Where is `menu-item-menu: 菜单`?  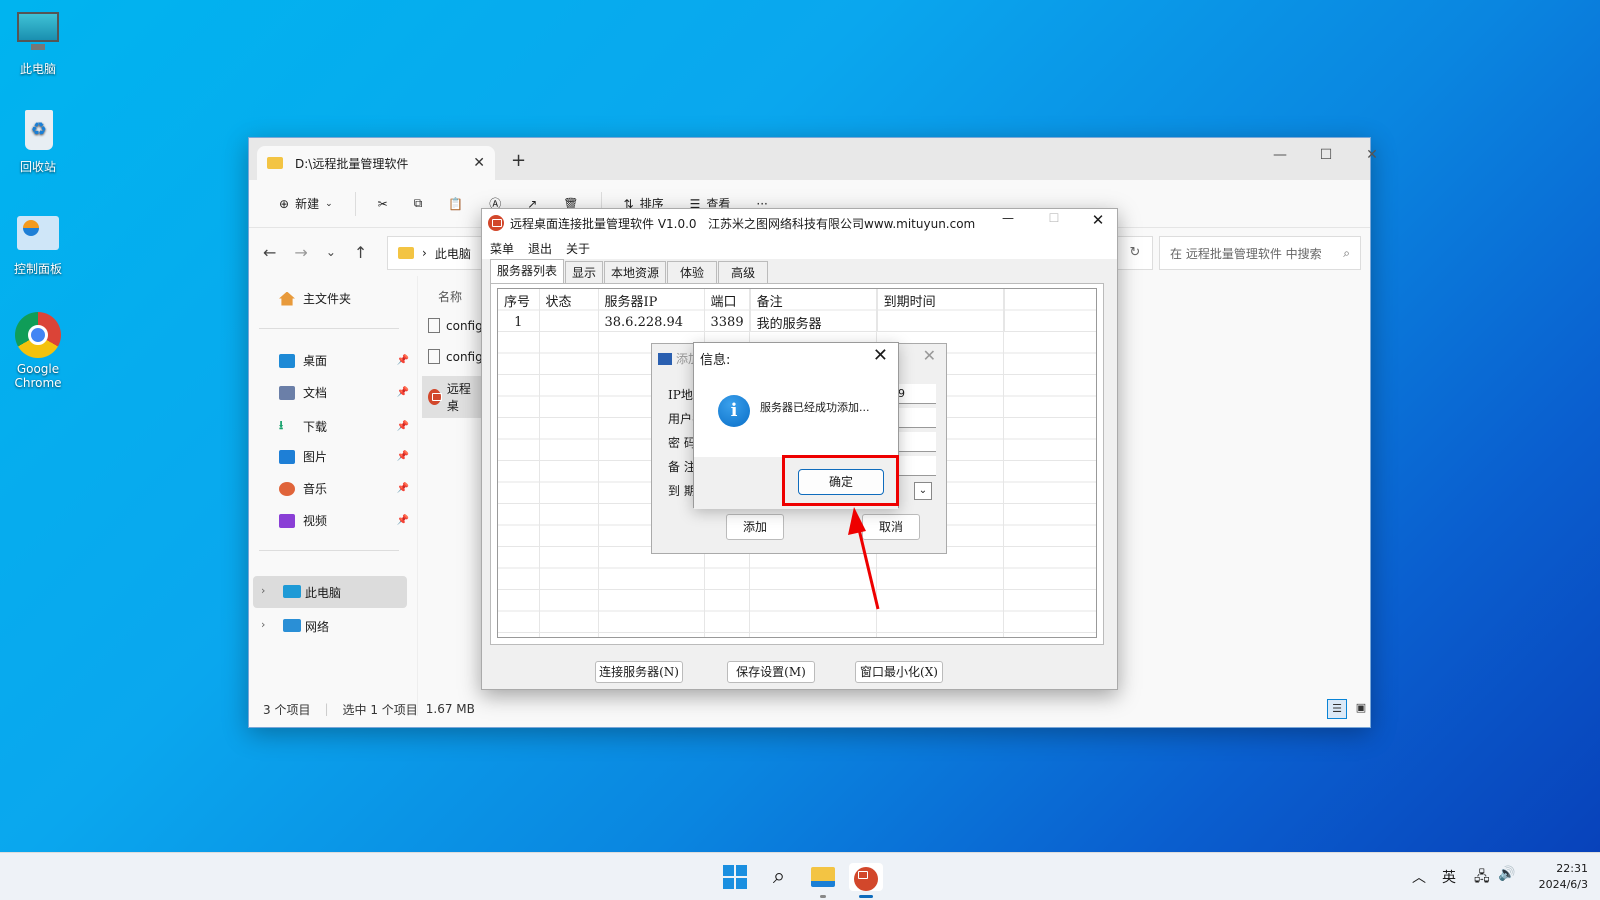 menu-item-menu: 菜单 is located at coordinates (502, 248).